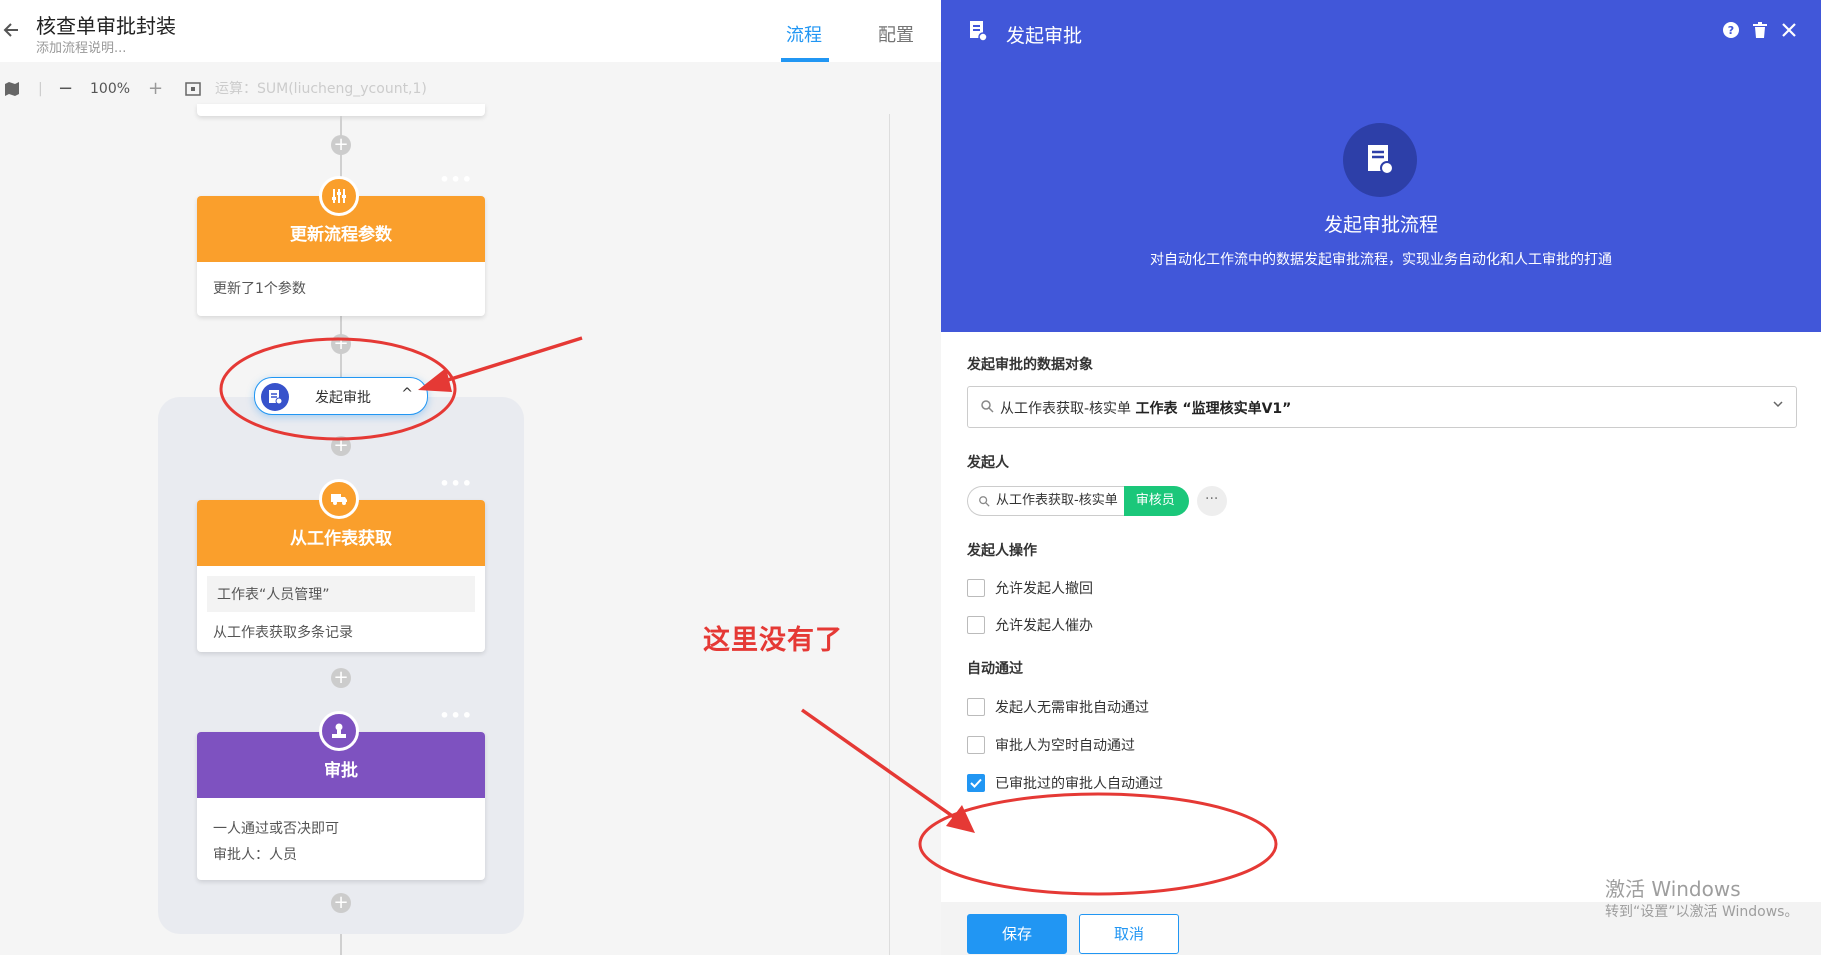 The height and width of the screenshot is (955, 1821). I want to click on annotation-text: 这里没有了, so click(773, 640).